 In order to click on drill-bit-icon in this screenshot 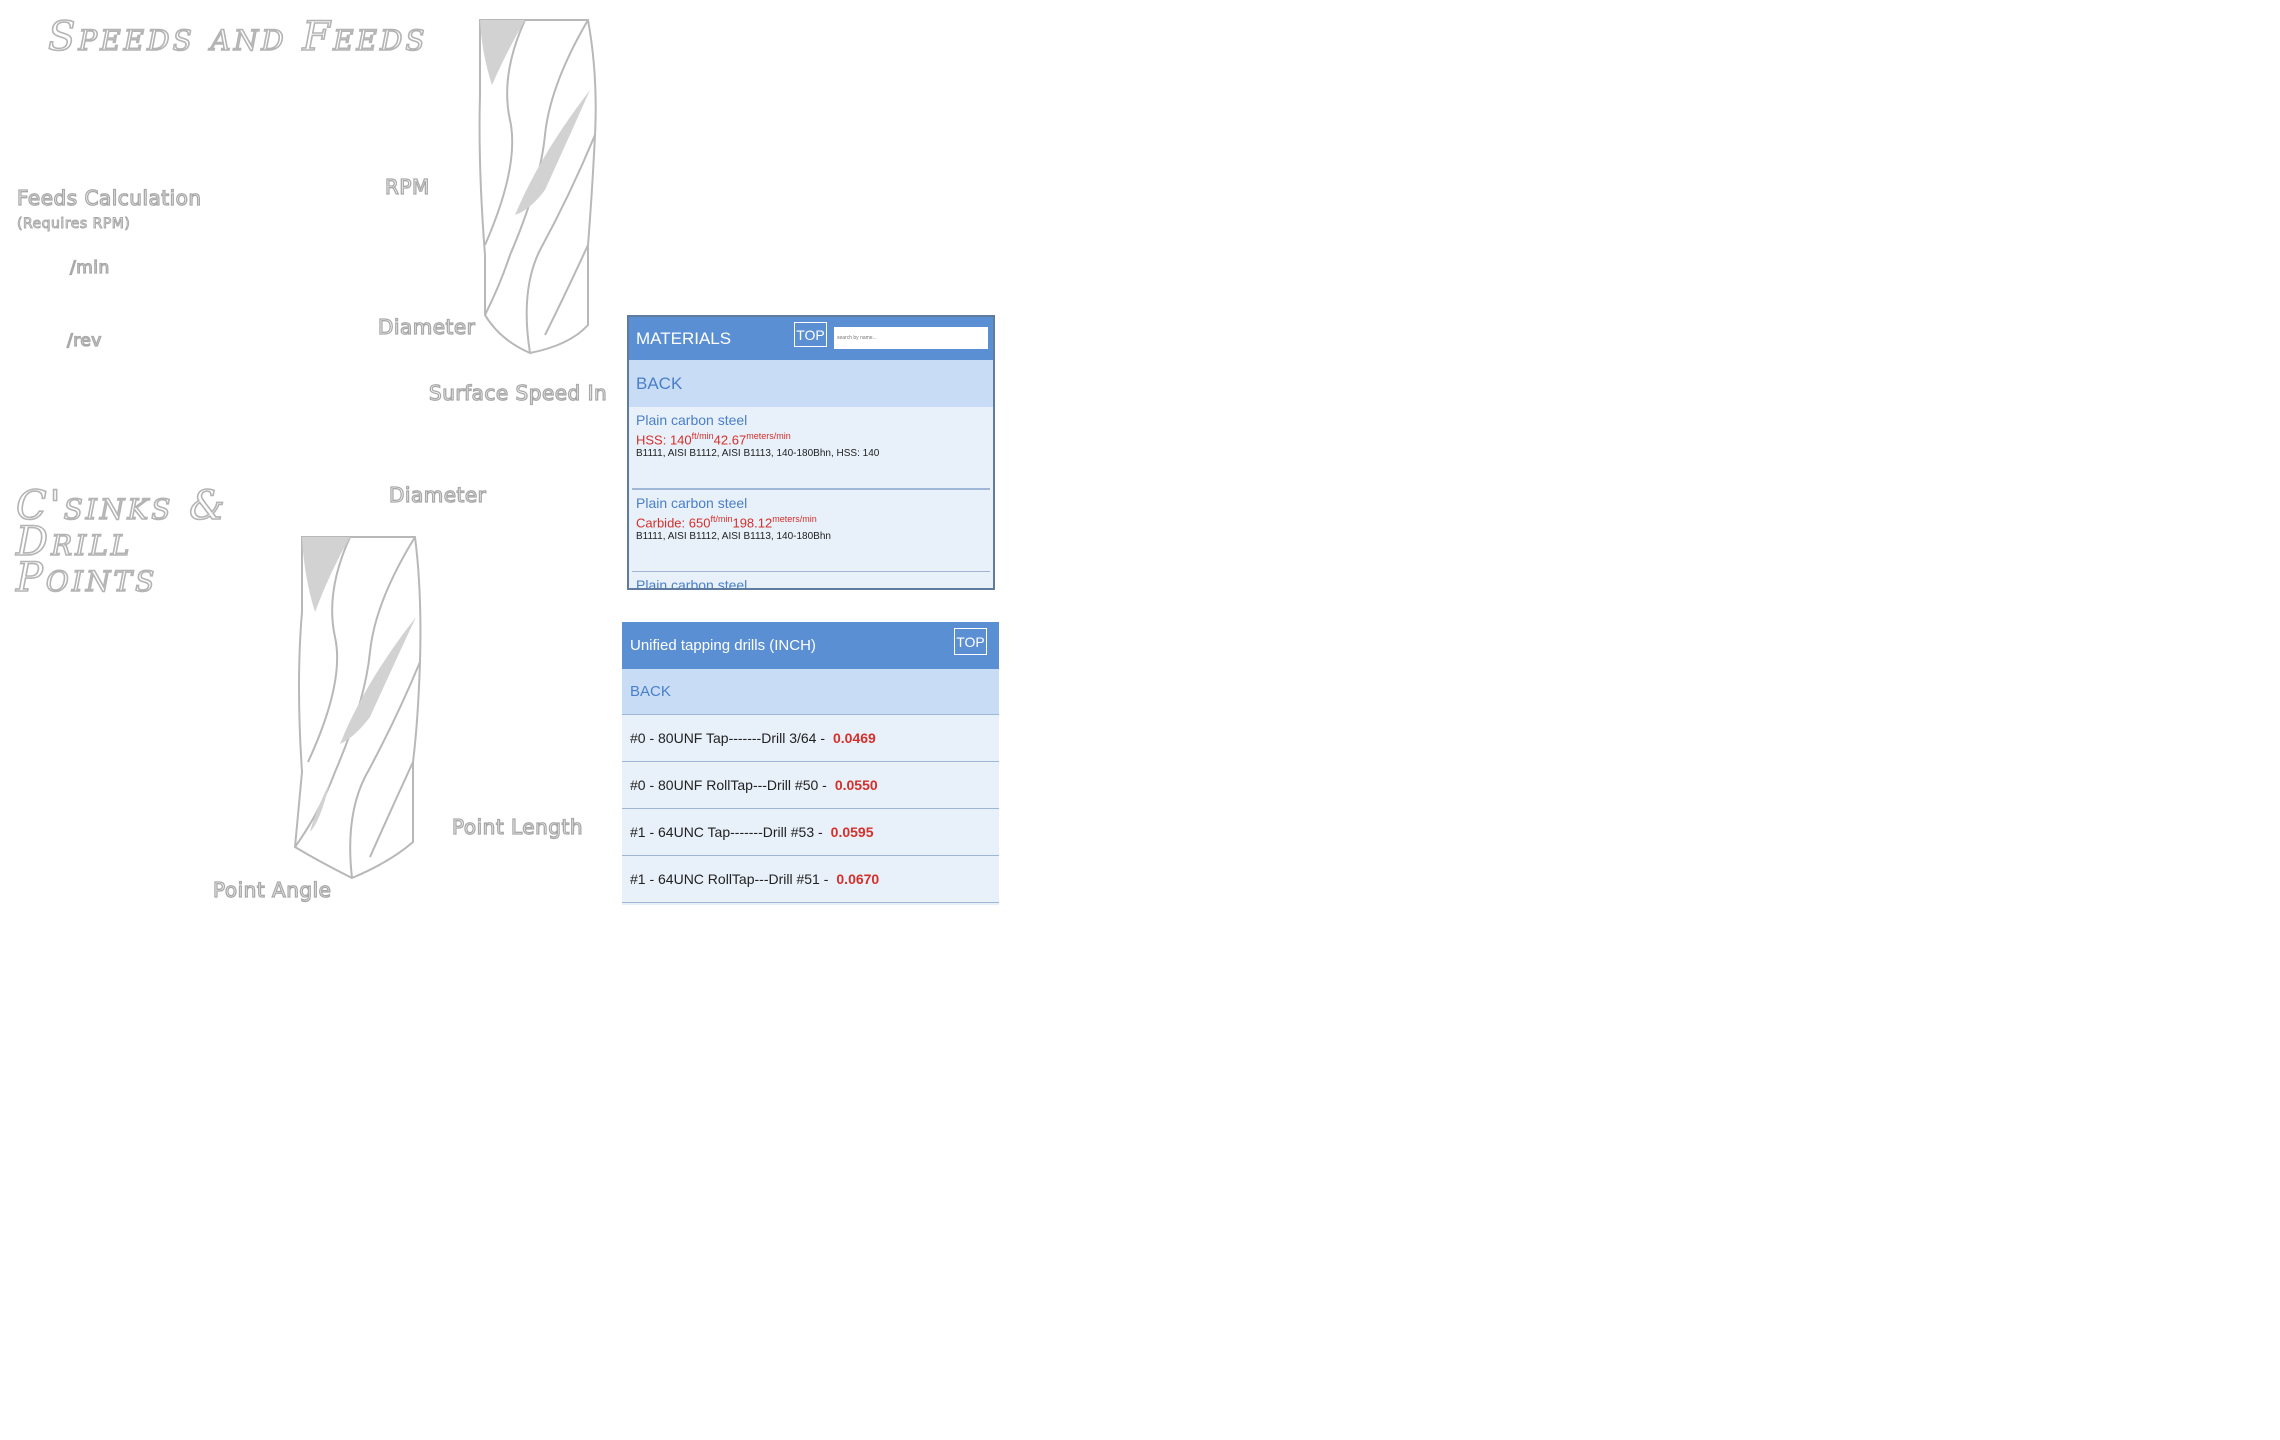, I will do `click(537, 187)`.